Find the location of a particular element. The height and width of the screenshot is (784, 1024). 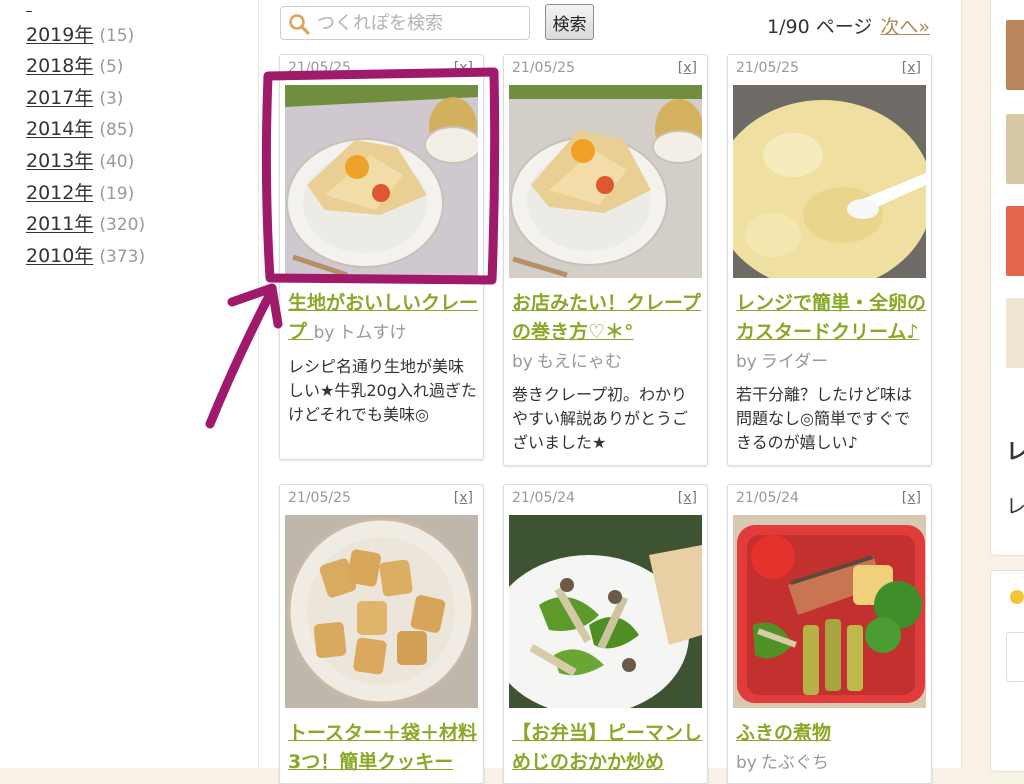

recipe-title: 【お弁当】ピーマンしめじのおかか炒め is located at coordinates (607, 747).